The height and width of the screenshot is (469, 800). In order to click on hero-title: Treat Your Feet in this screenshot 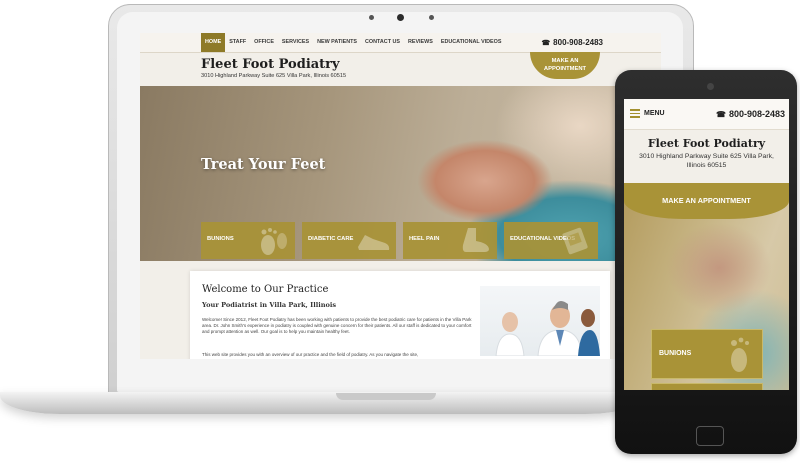, I will do `click(263, 164)`.